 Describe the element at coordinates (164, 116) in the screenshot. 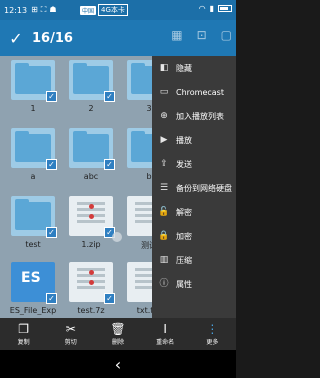

I see `playlist-add-icon: ⊕` at that location.